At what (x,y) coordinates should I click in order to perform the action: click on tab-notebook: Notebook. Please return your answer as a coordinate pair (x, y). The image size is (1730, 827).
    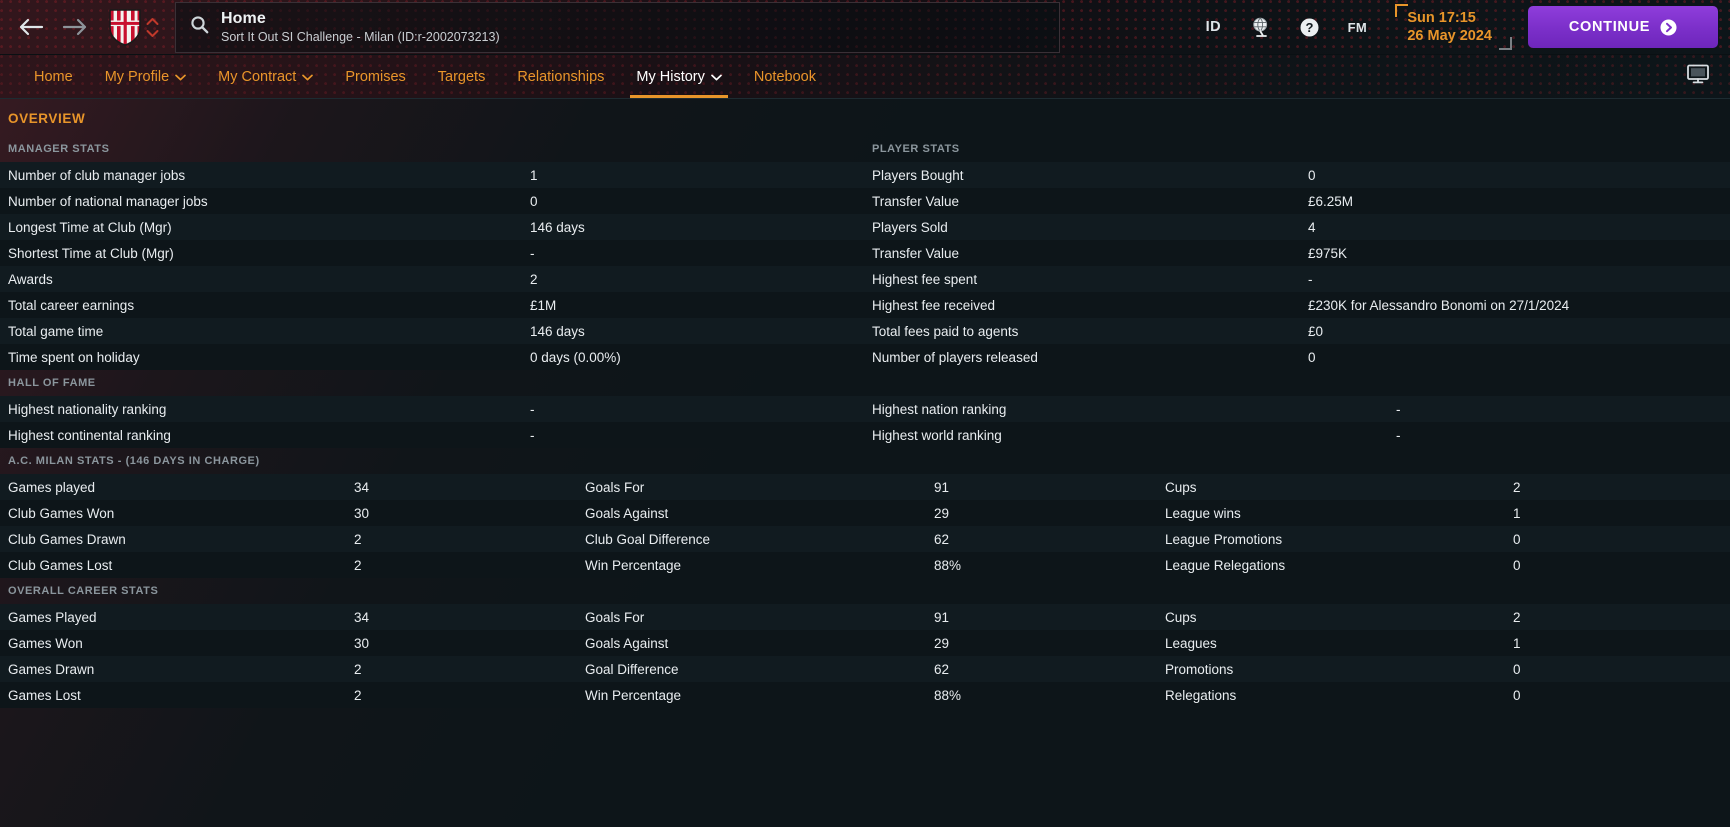
    Looking at the image, I should click on (785, 76).